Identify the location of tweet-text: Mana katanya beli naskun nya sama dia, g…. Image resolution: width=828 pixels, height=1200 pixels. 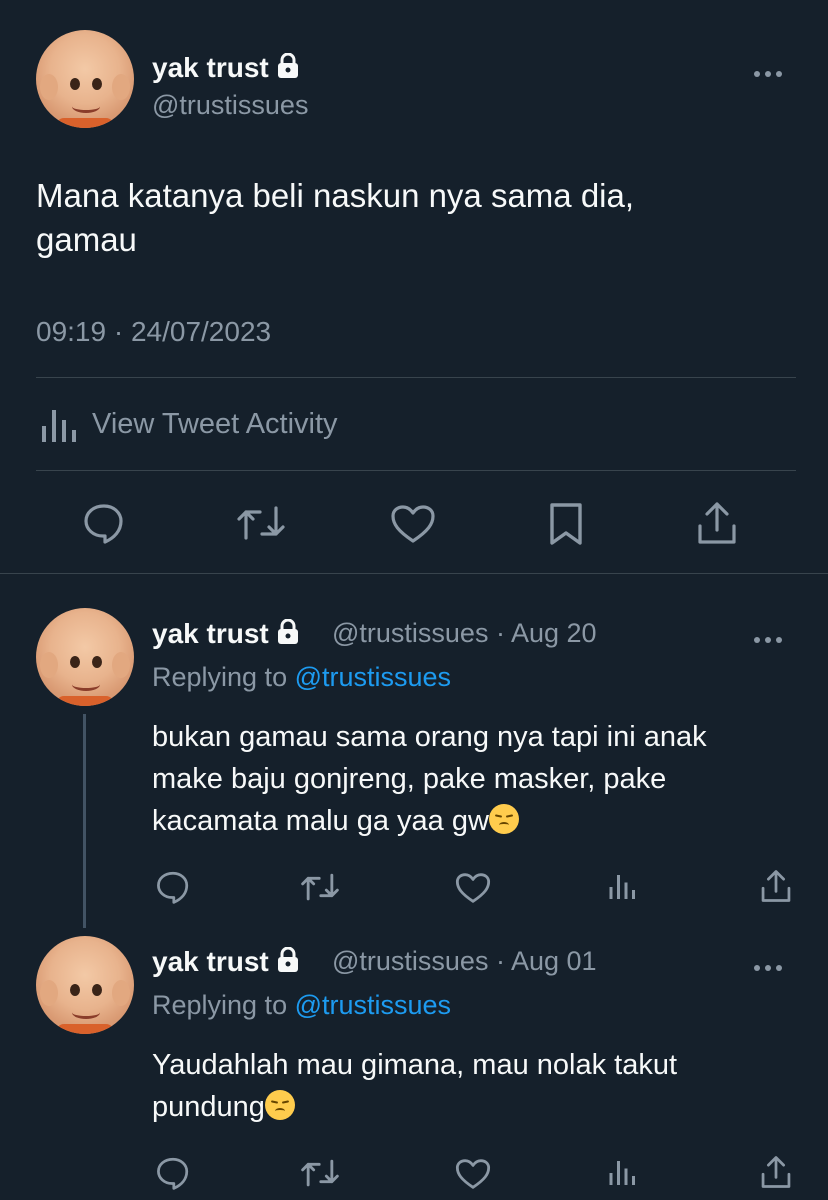
(335, 217).